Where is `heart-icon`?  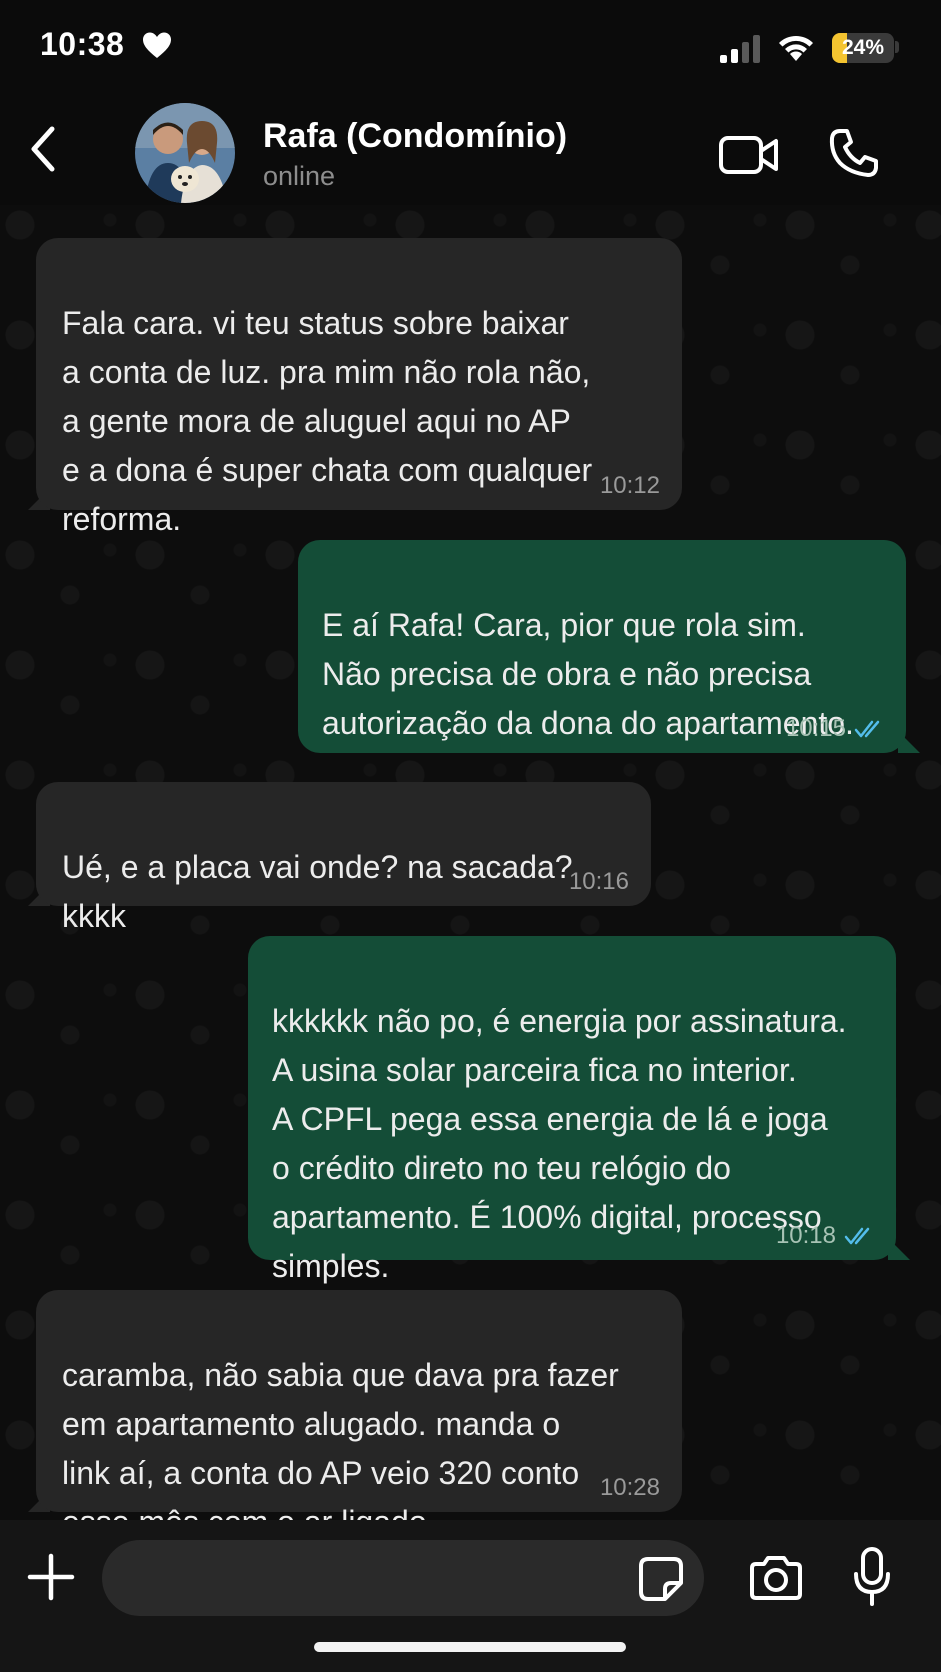 heart-icon is located at coordinates (157, 45).